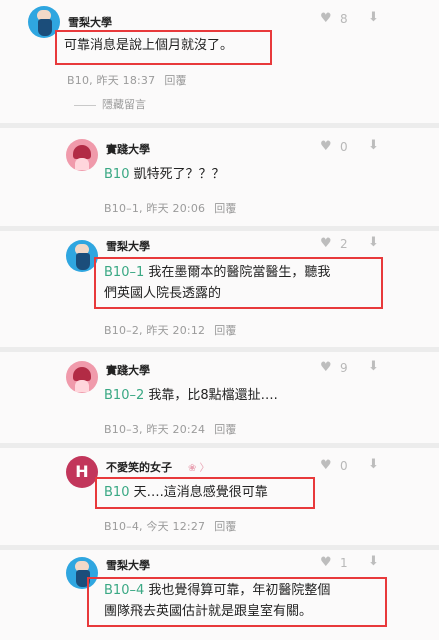  What do you see at coordinates (155, 330) in the screenshot?
I see `floor-time: B10–2, 昨天 20:12` at bounding box center [155, 330].